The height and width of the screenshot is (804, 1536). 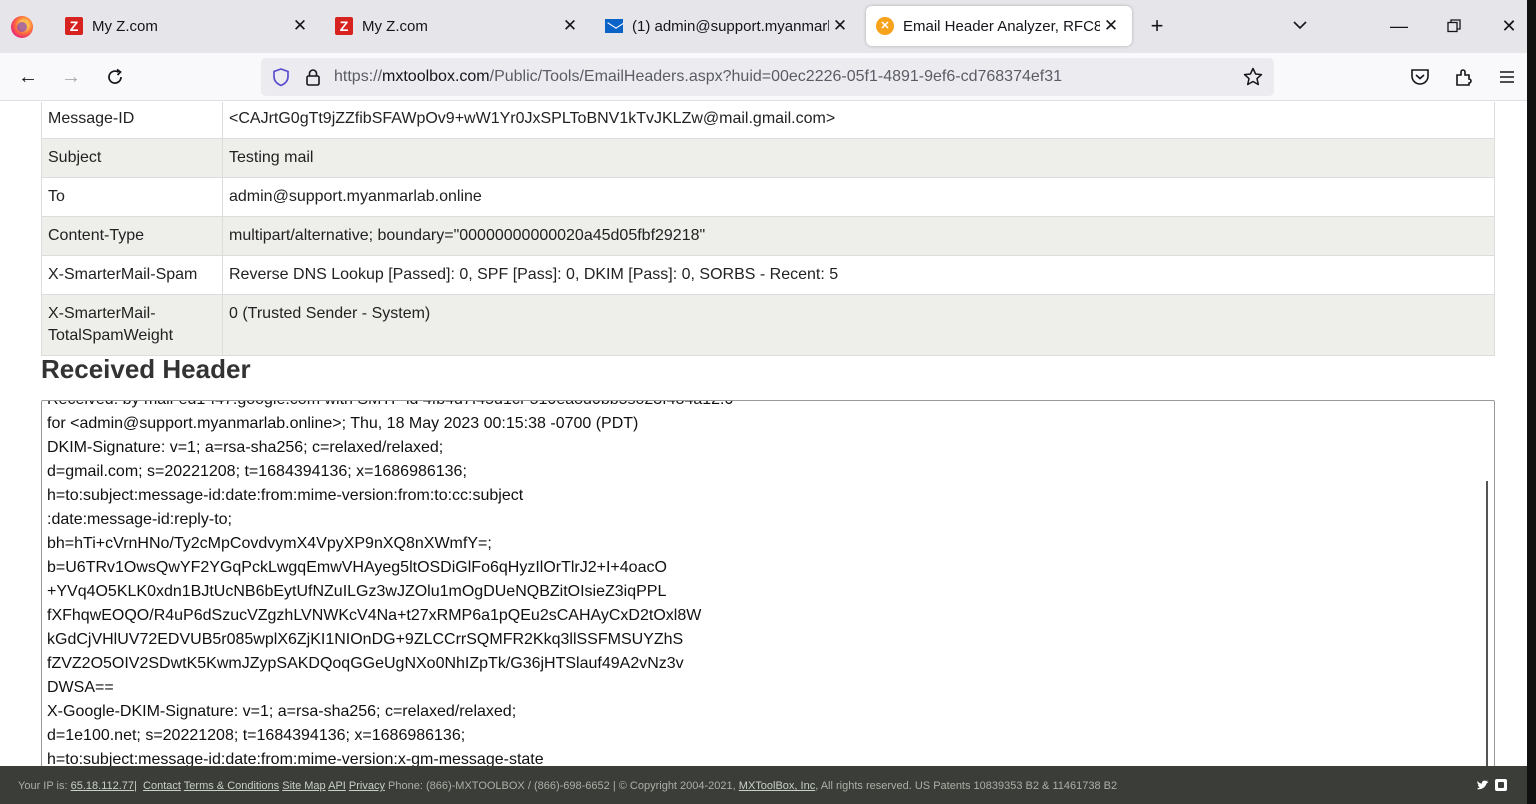 What do you see at coordinates (858, 197) in the screenshot?
I see `header-value: admin@support.myanmarlab.online` at bounding box center [858, 197].